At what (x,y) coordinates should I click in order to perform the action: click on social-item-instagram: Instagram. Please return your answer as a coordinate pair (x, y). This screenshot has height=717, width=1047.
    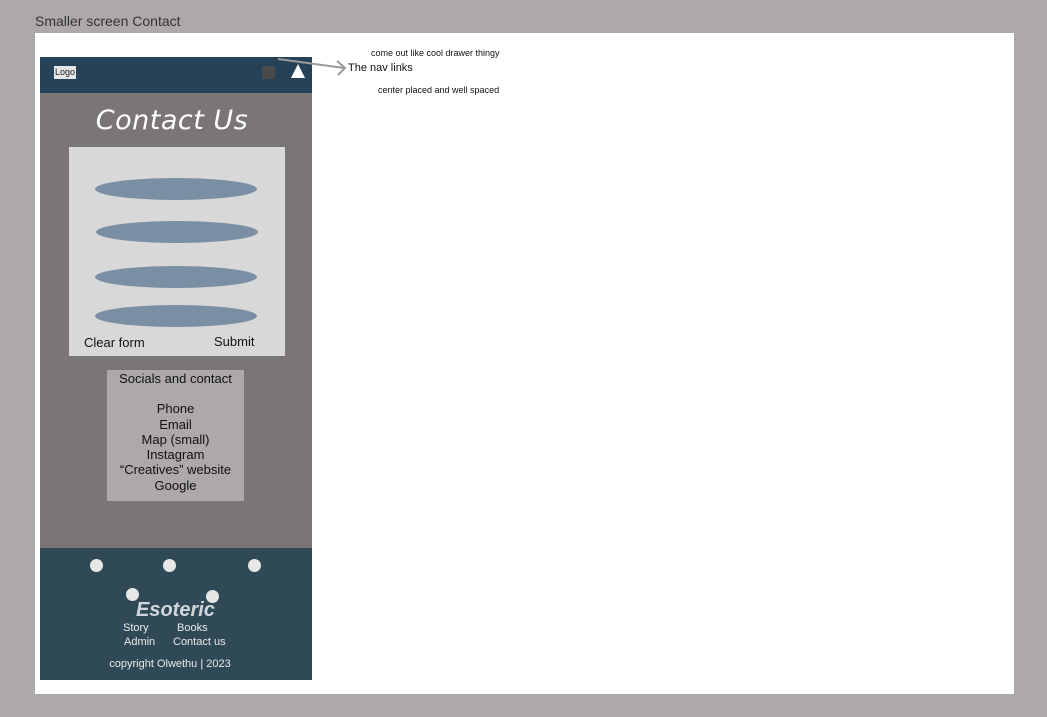
    Looking at the image, I should click on (175, 454).